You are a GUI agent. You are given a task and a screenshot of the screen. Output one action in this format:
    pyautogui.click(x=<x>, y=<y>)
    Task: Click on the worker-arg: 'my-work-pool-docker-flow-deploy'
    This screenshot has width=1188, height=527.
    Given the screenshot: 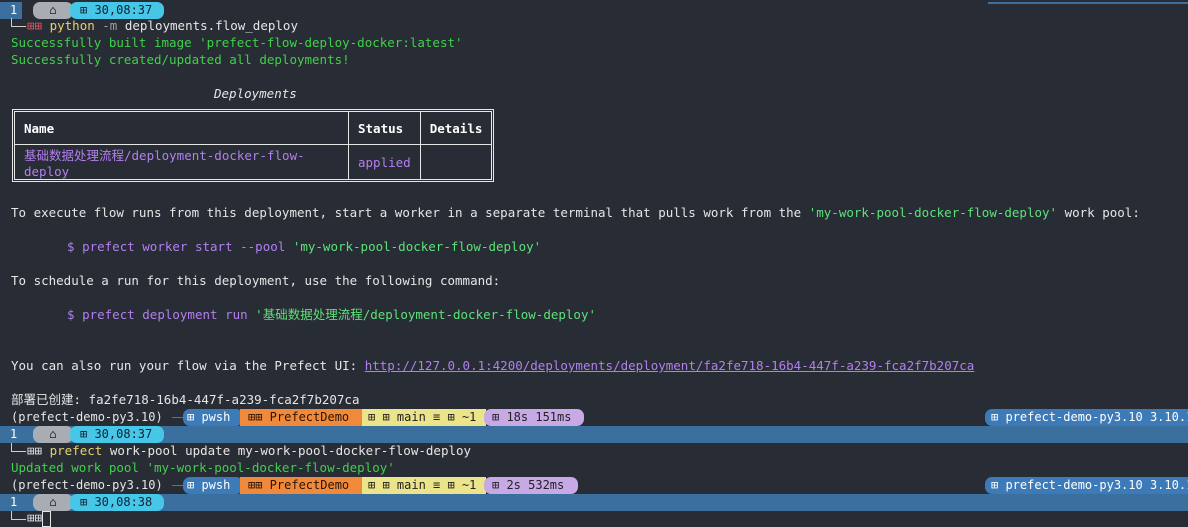 What is the action you would take?
    pyautogui.click(x=417, y=246)
    